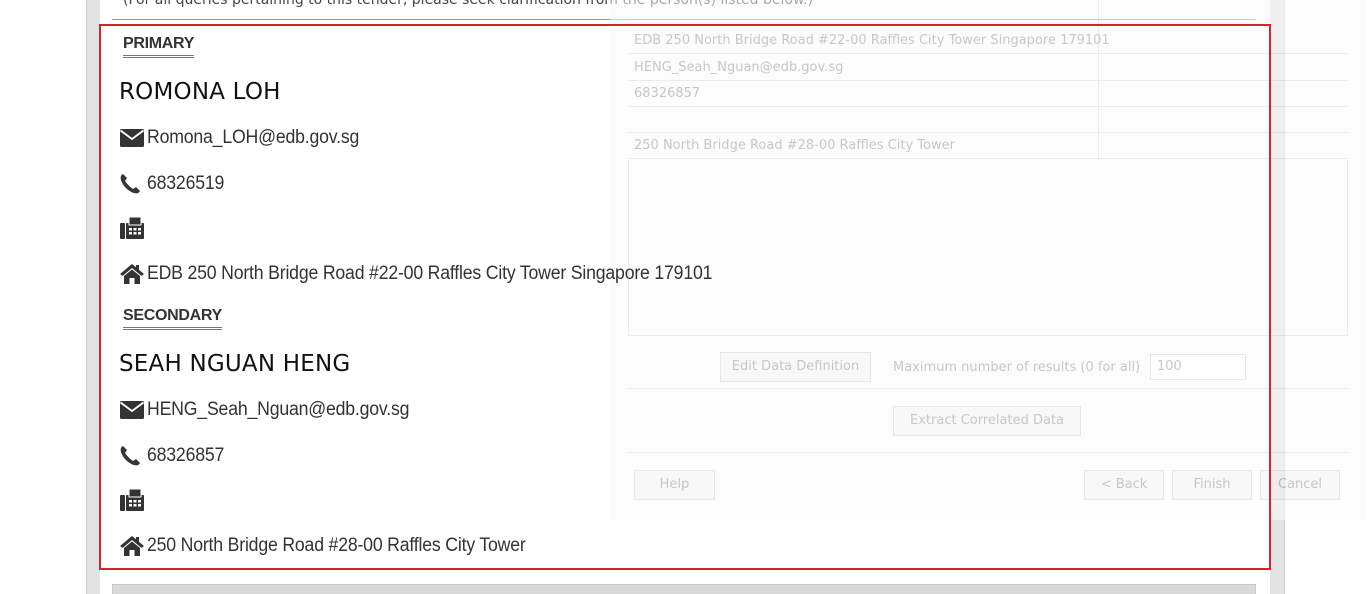 This screenshot has height=594, width=1370. I want to click on primary-section-label: PRIMARY, so click(158, 46).